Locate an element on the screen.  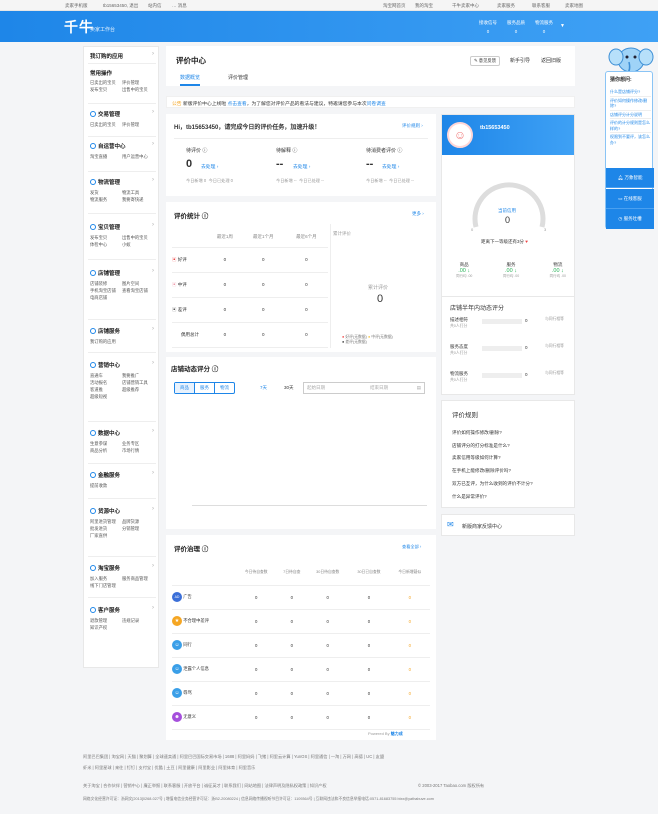
sidebar-item: 超级推荐 is located at coordinates (138, 389).